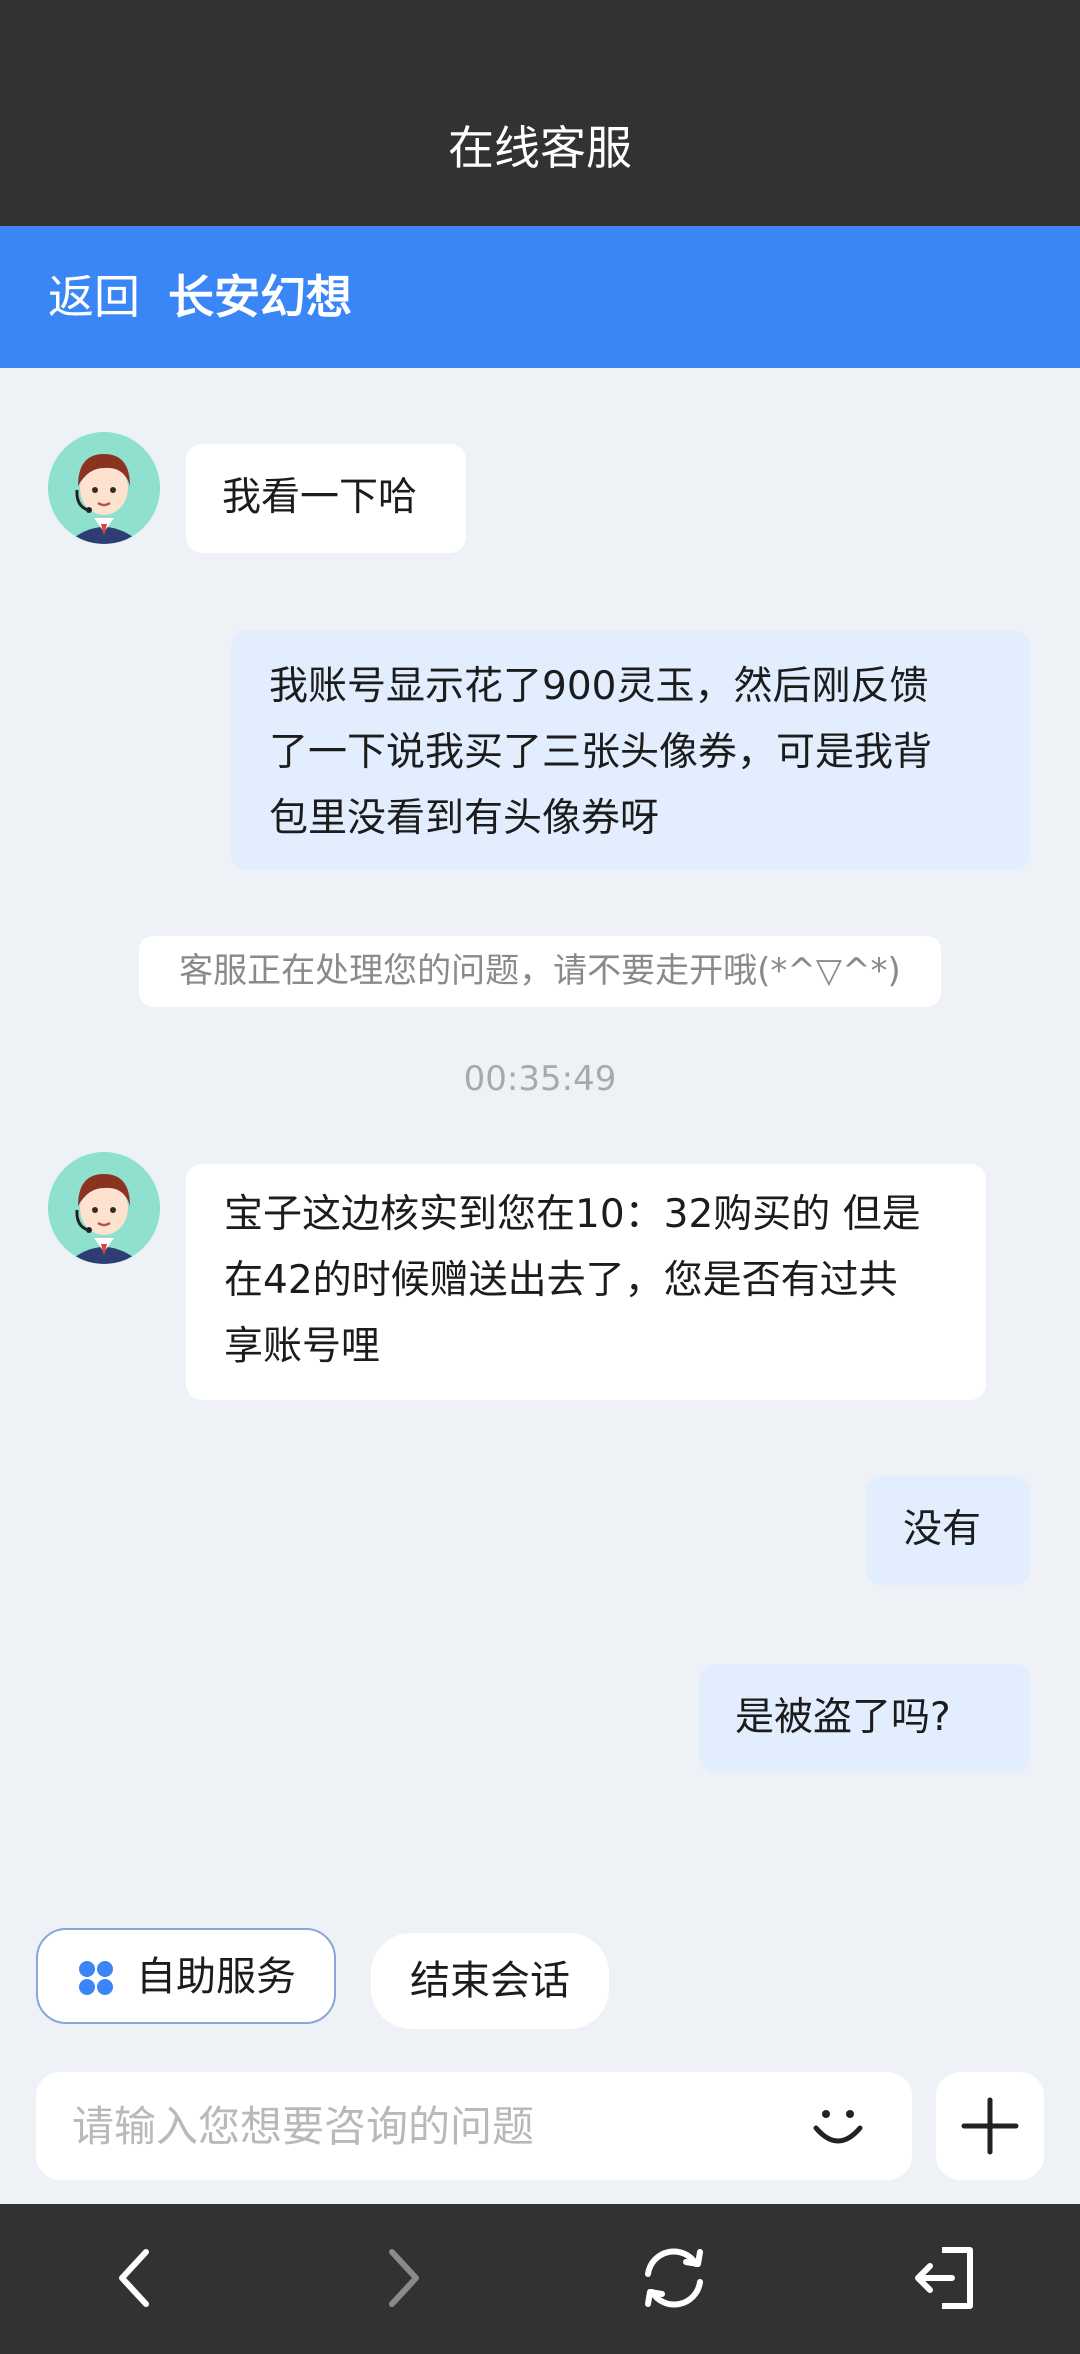  Describe the element at coordinates (601, 752) in the screenshot. I see `message-line: 了一下说我买了三张头像券，可是我背` at that location.